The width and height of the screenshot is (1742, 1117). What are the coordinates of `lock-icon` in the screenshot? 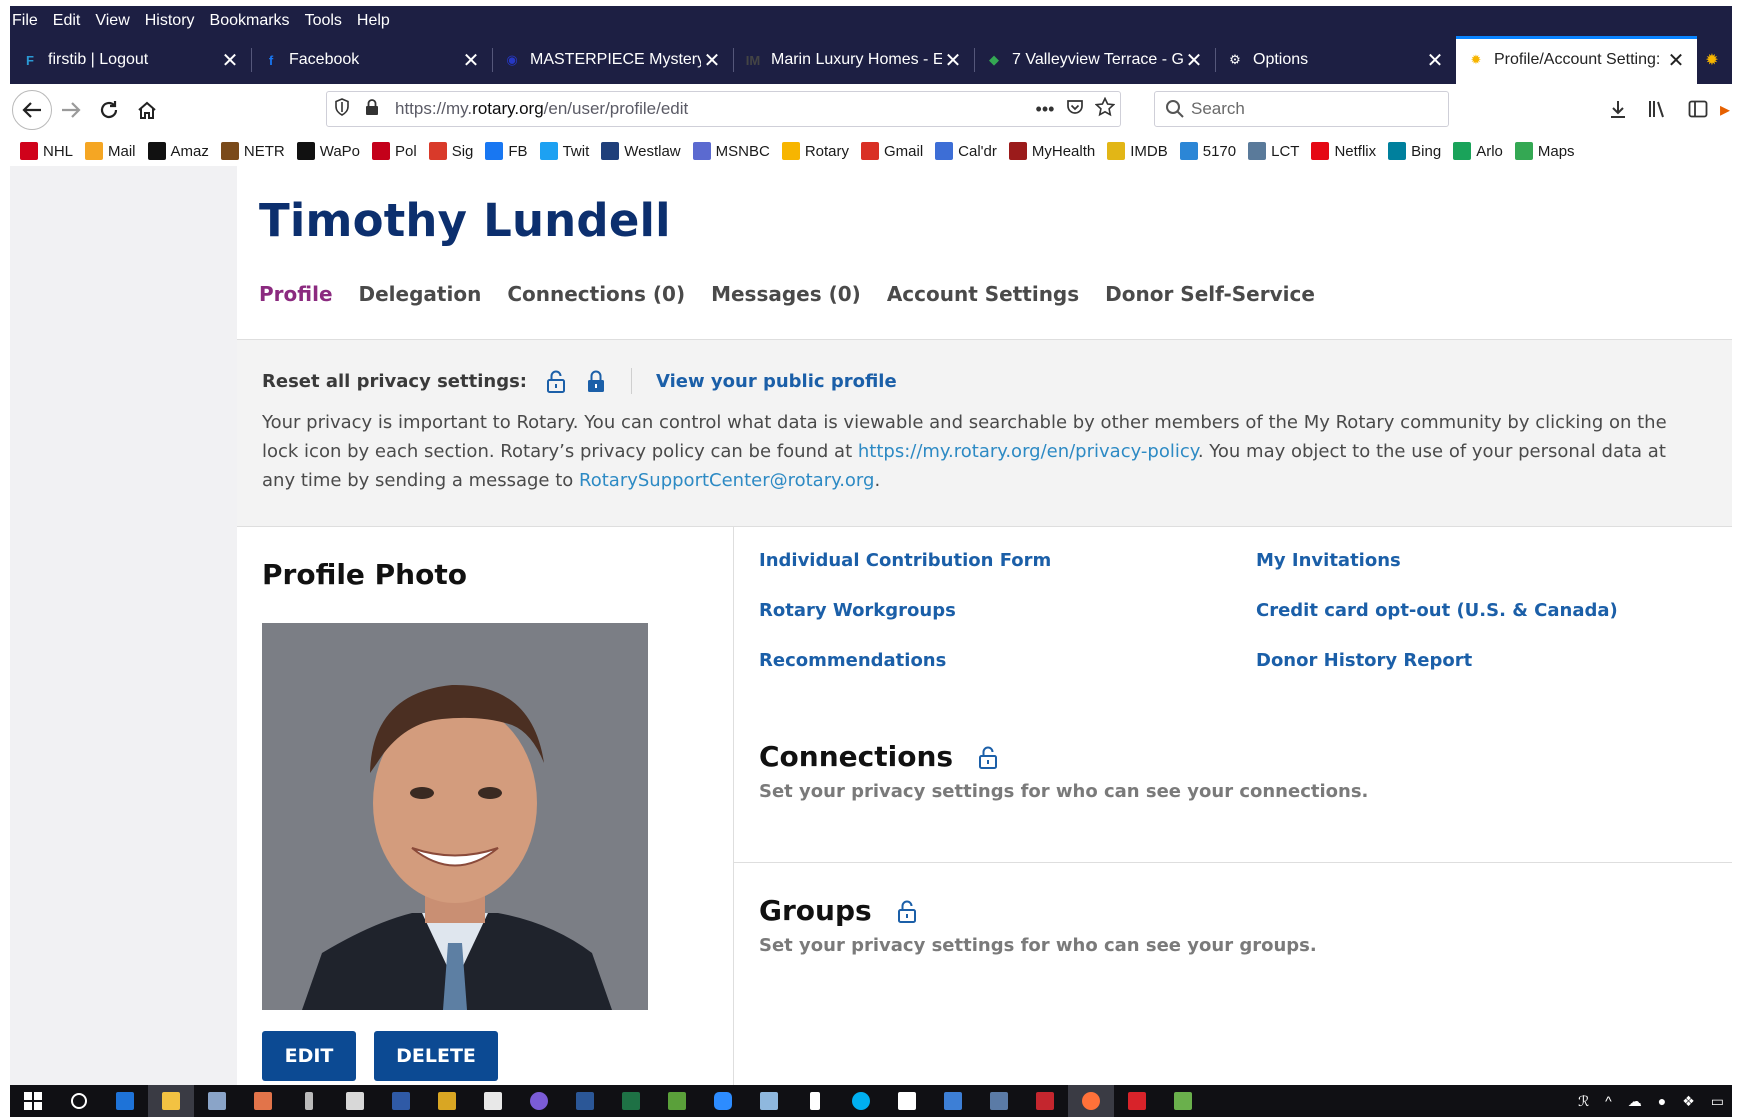 It's located at (372, 109).